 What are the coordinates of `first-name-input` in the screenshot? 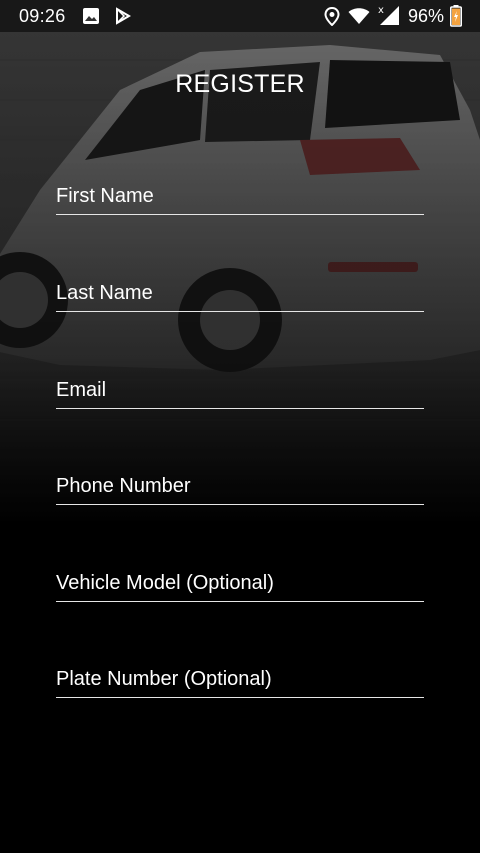 It's located at (240, 196).